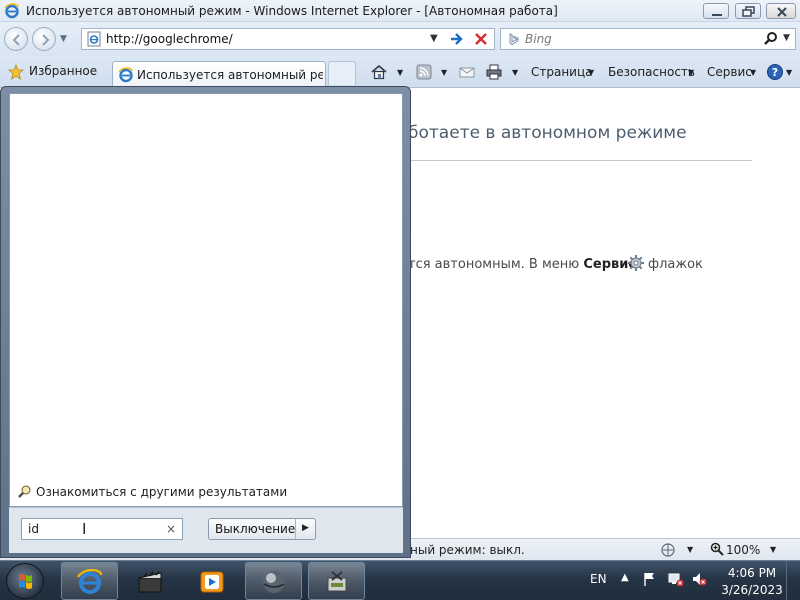 The width and height of the screenshot is (800, 600). I want to click on film-clapper-icon, so click(150, 582).